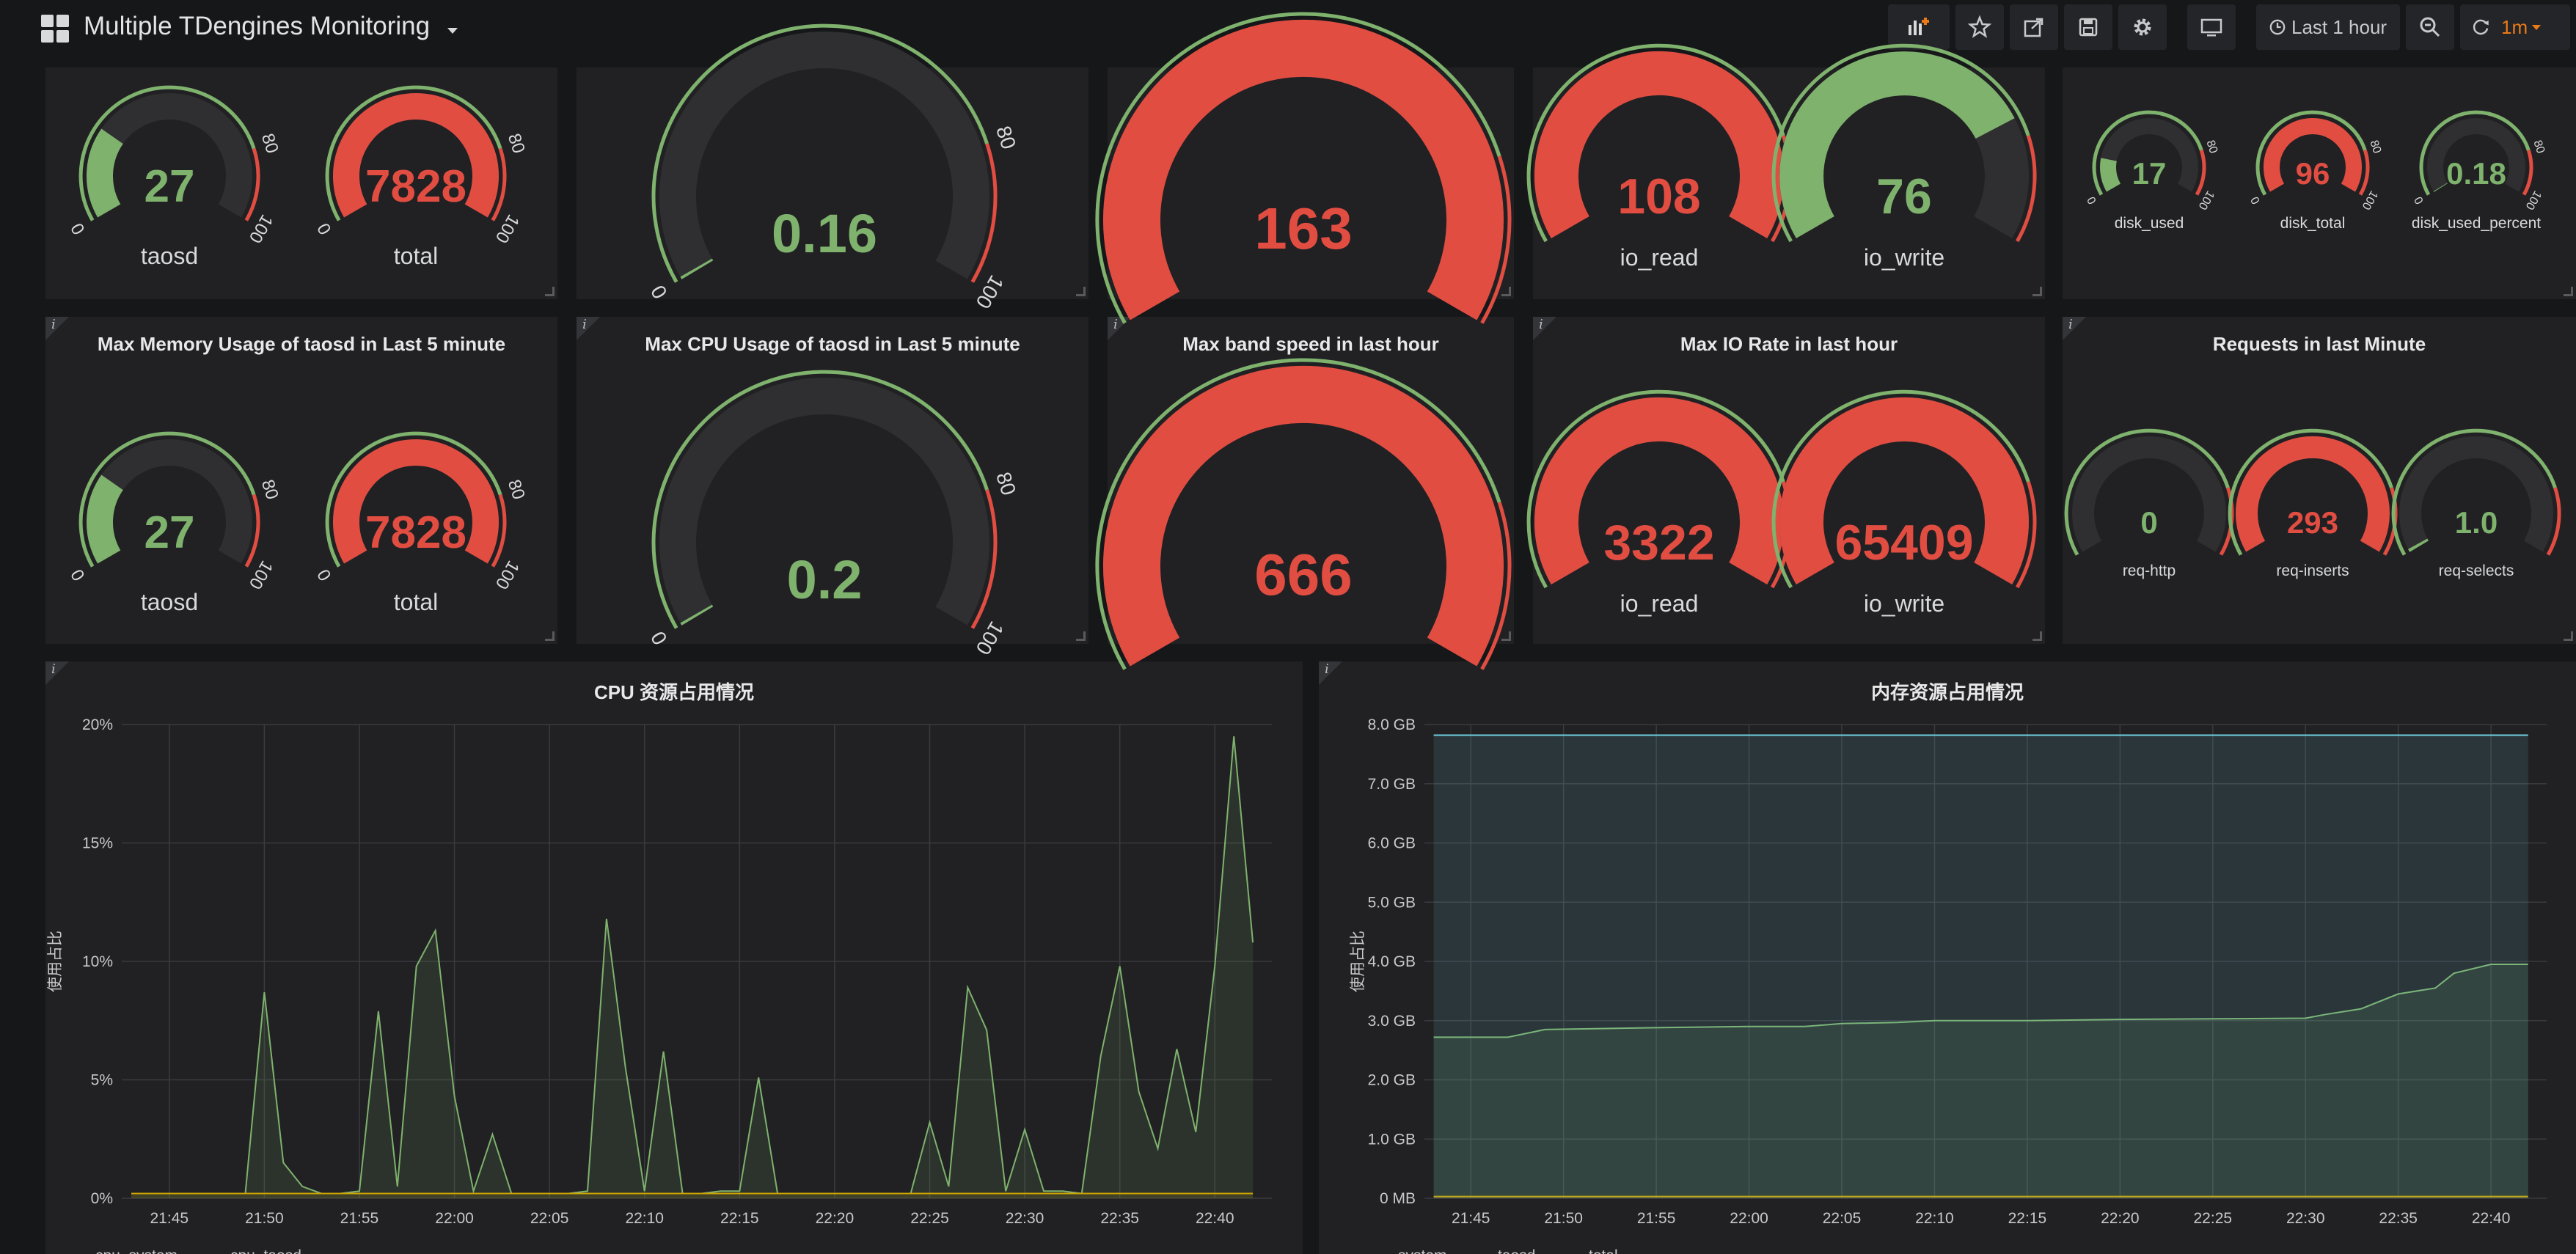 Image resolution: width=2576 pixels, height=1254 pixels. What do you see at coordinates (102, 1198) in the screenshot?
I see `y-tick-label: 0%` at bounding box center [102, 1198].